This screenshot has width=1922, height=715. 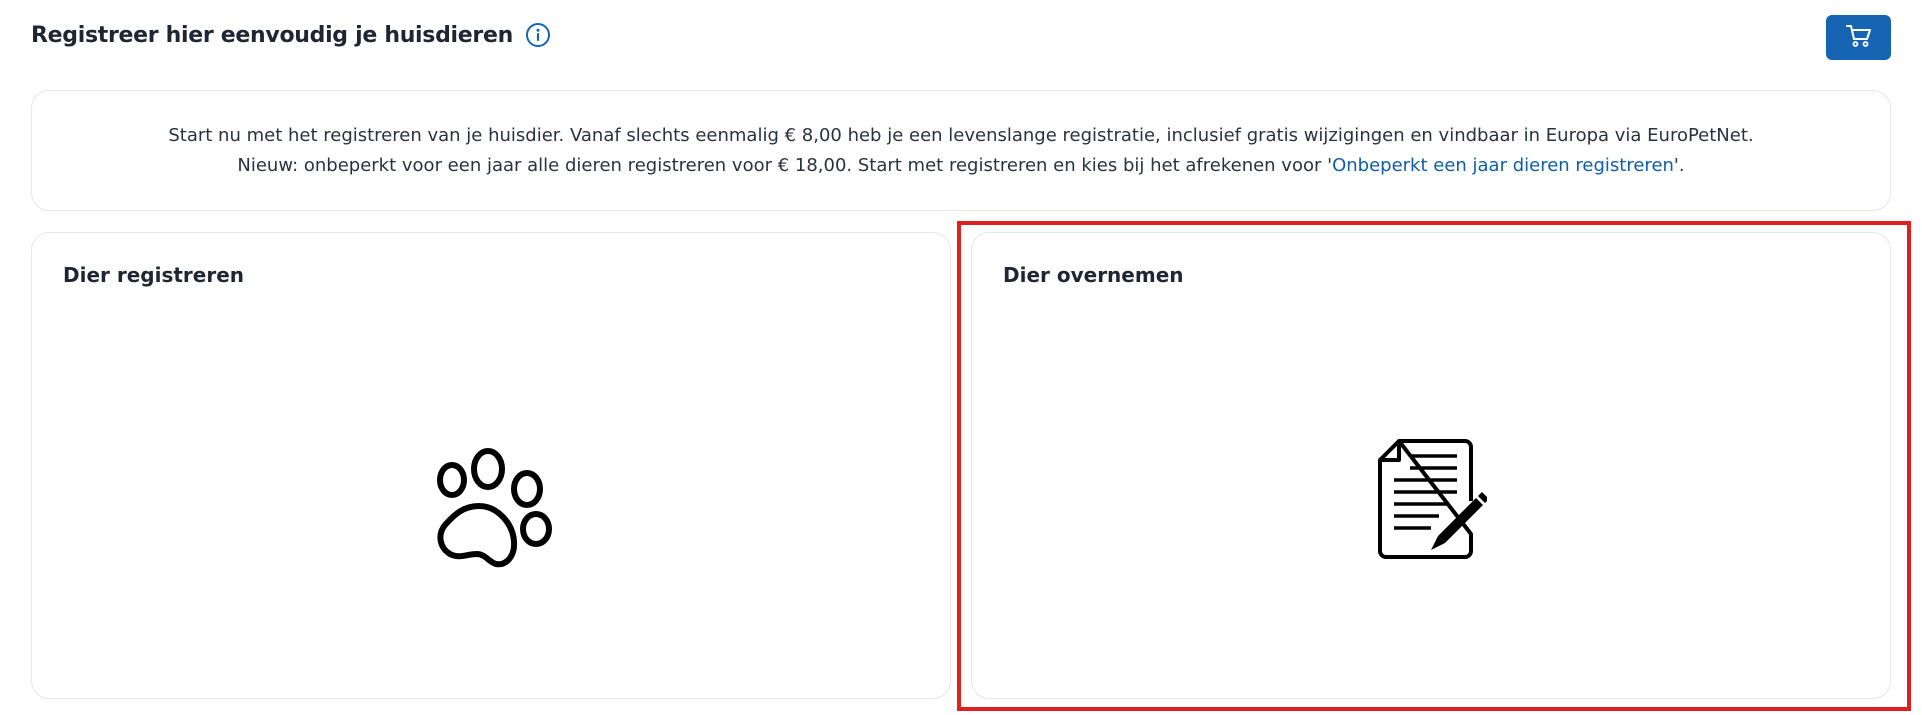 I want to click on page-header: Registreer hier eenvoudig je huisdieren, so click(x=291, y=35).